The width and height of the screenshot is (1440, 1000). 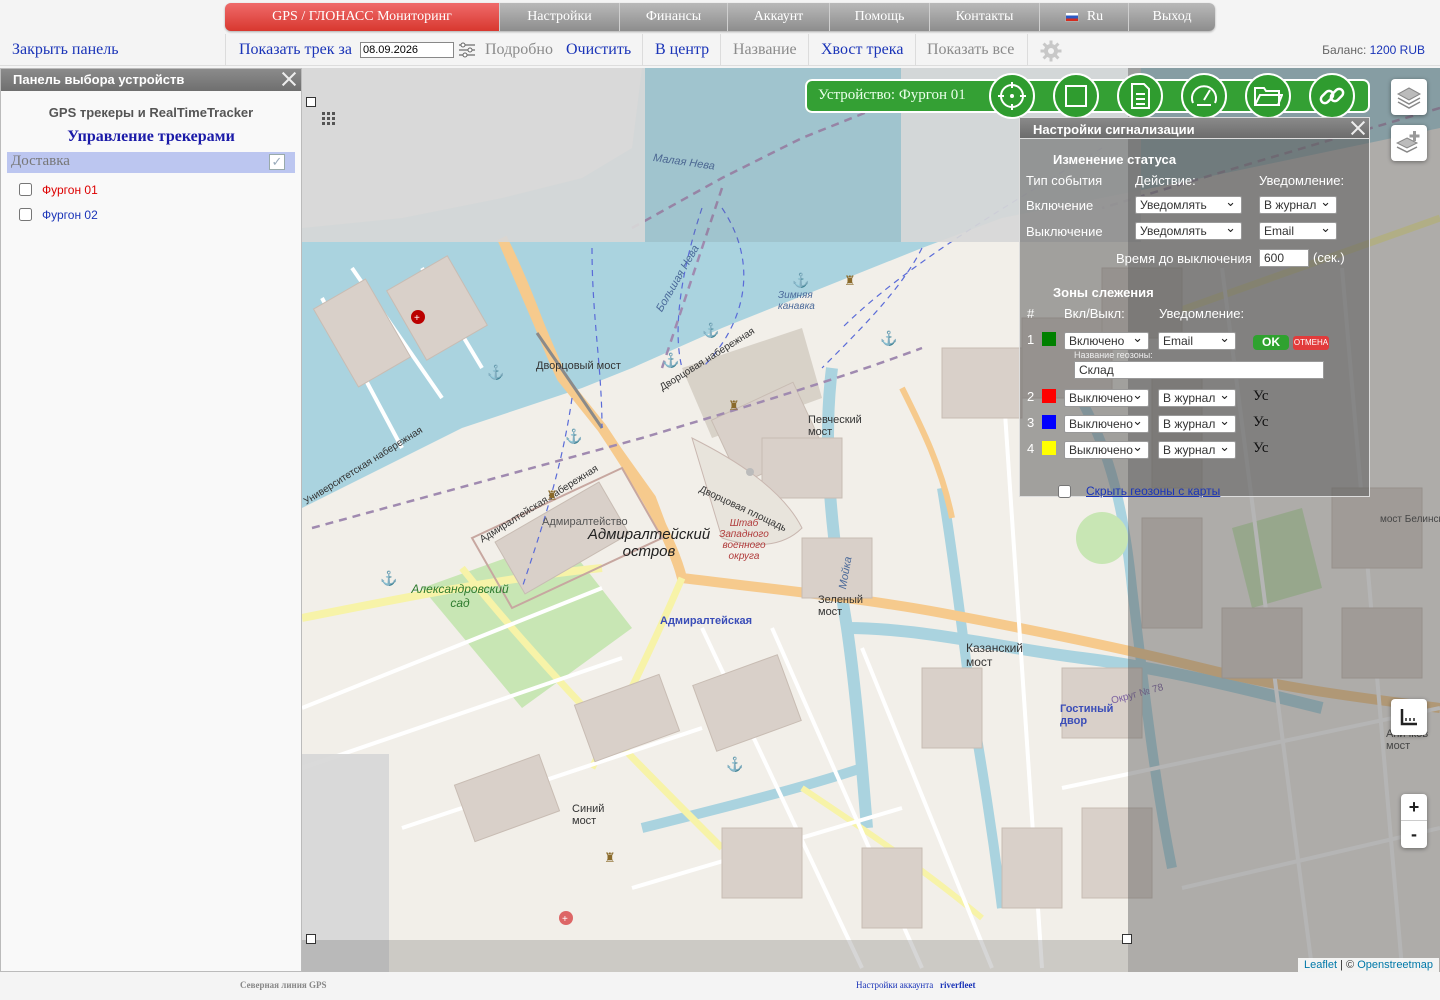 I want to click on zone-color-swatch, so click(x=1049, y=396).